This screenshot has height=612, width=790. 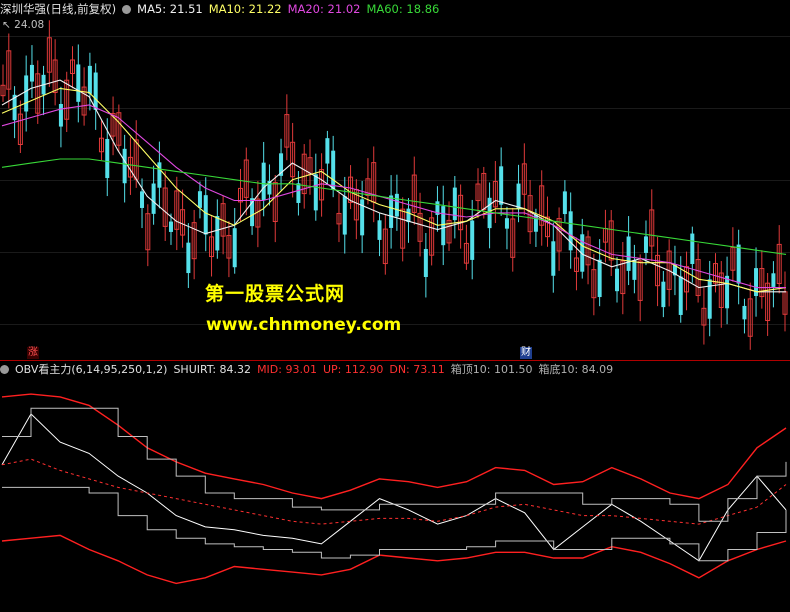 I want to click on up-label: UP: 112.90, so click(x=353, y=369).